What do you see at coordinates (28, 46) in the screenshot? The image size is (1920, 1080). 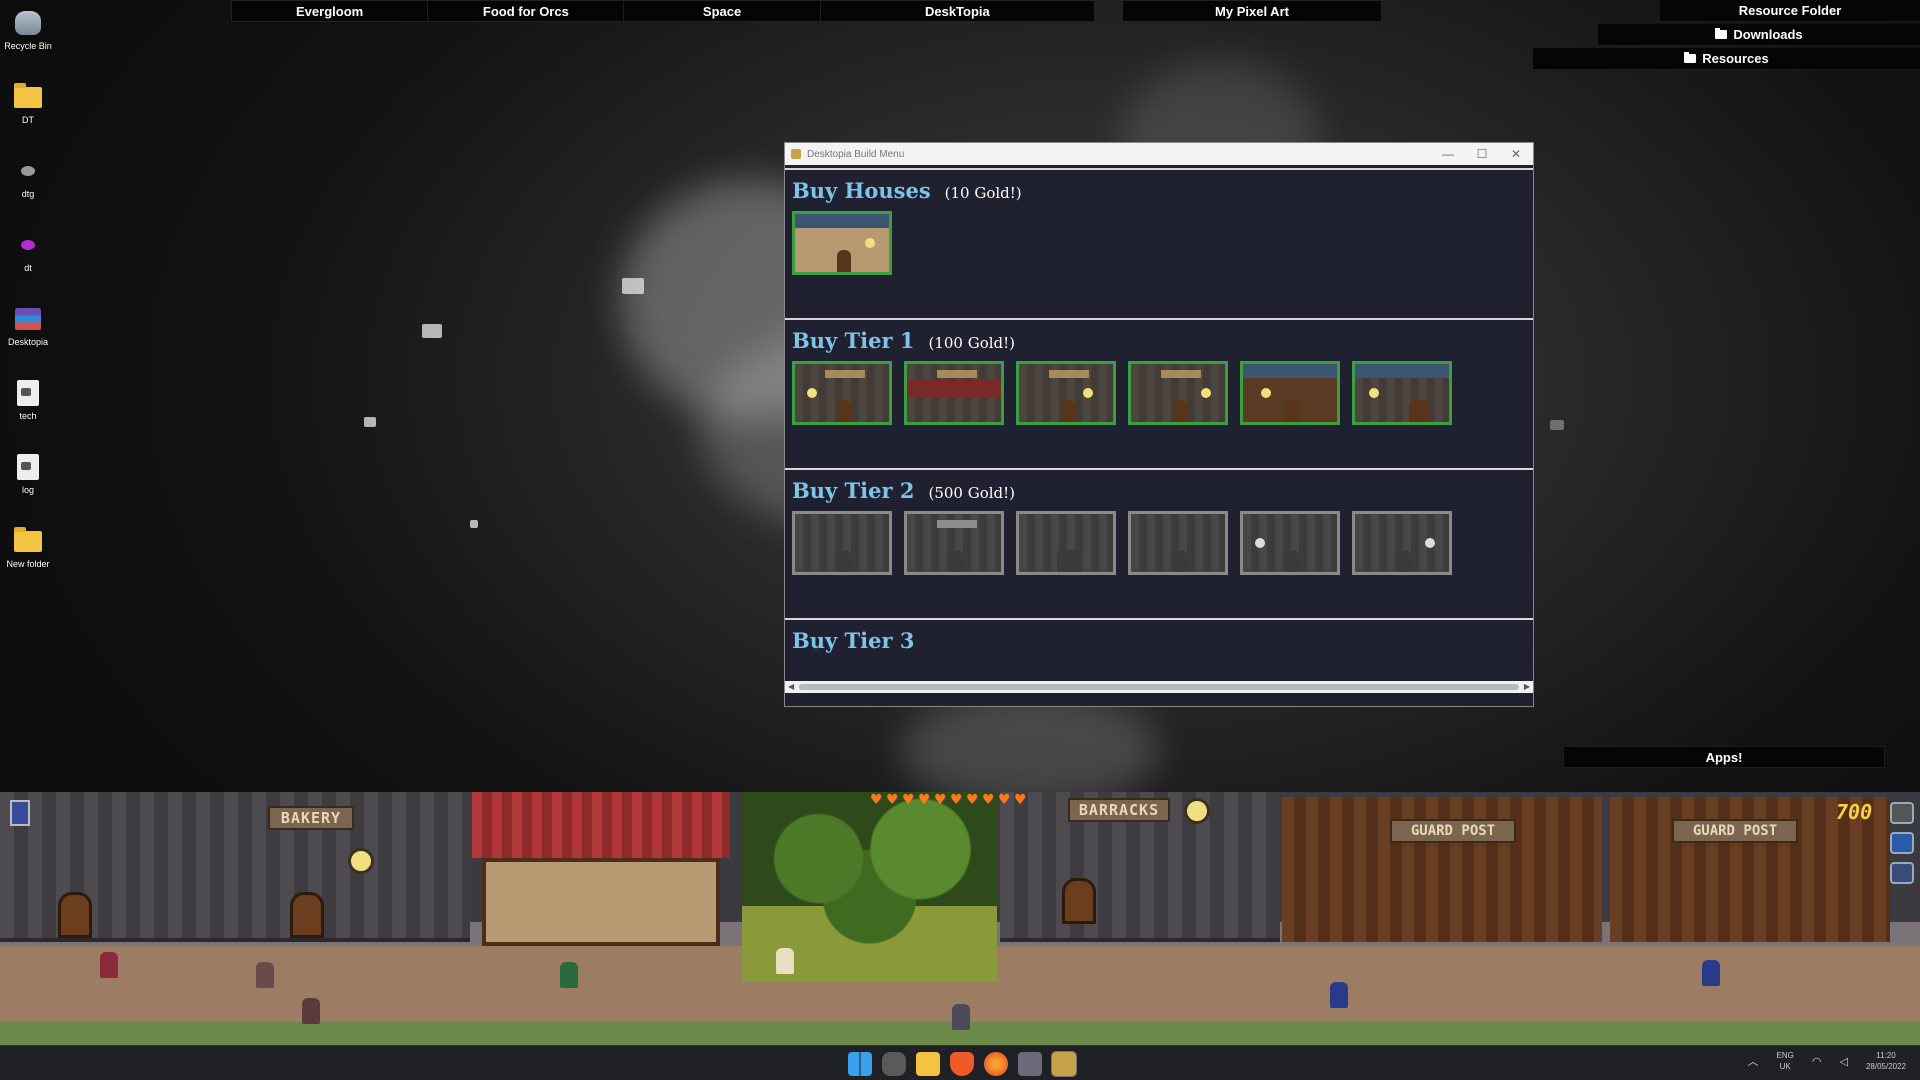 I see `desktop-icon-label: Recycle Bin` at bounding box center [28, 46].